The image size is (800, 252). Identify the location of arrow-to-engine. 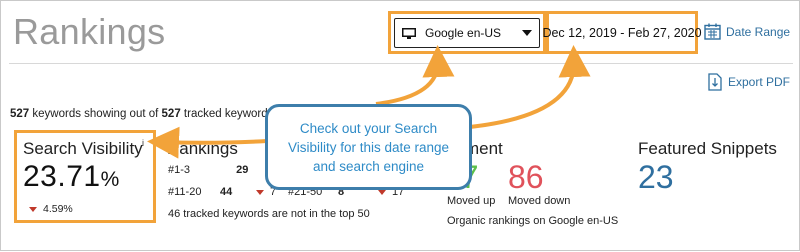
(415, 75).